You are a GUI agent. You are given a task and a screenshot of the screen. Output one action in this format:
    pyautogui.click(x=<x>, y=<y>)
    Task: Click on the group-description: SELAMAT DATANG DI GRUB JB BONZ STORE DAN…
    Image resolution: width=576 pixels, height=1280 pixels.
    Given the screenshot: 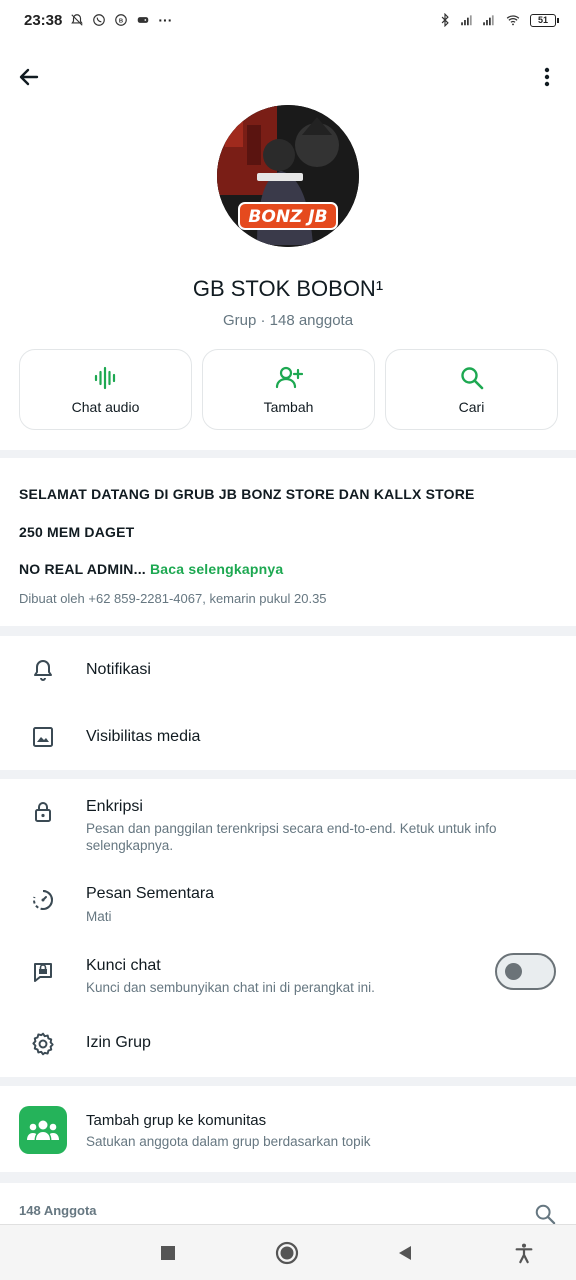 What is the action you would take?
    pyautogui.click(x=288, y=542)
    